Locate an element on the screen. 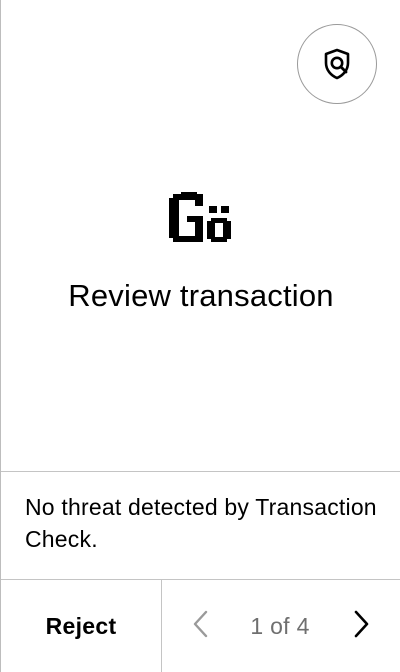 The image size is (400, 672). previous-page-button is located at coordinates (201, 626).